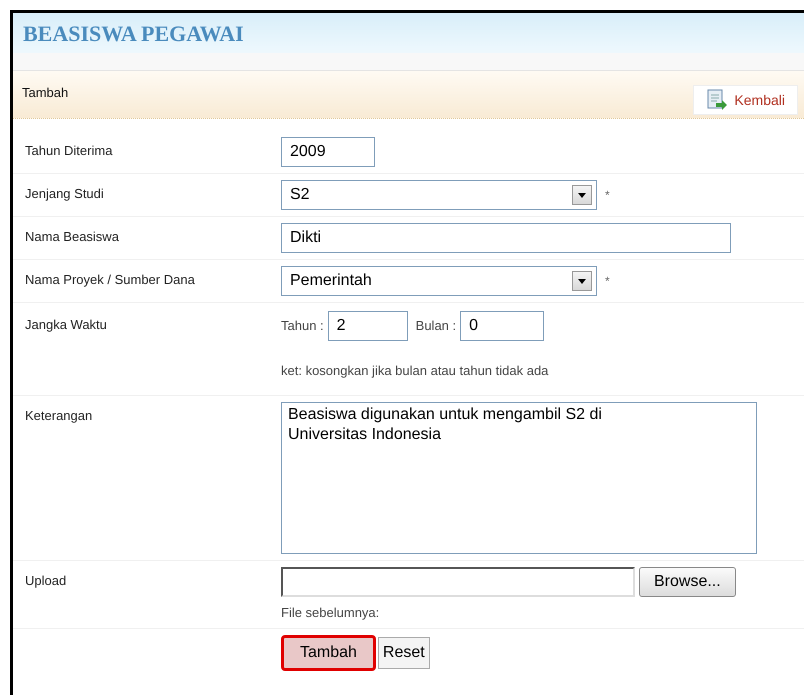  Describe the element at coordinates (745, 100) in the screenshot. I see `back-button: Kembali` at that location.